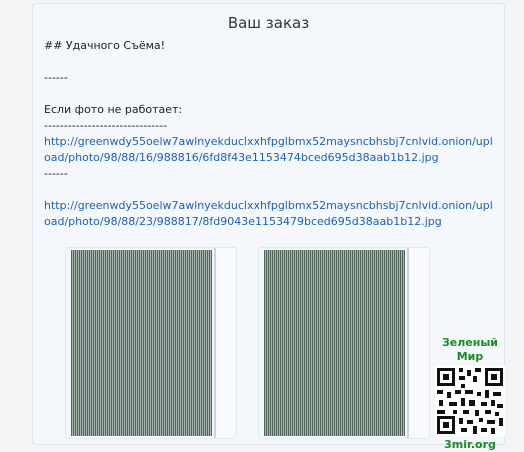 This screenshot has height=452, width=524. Describe the element at coordinates (470, 349) in the screenshot. I see `watermark-title: Зеленый Мир` at that location.